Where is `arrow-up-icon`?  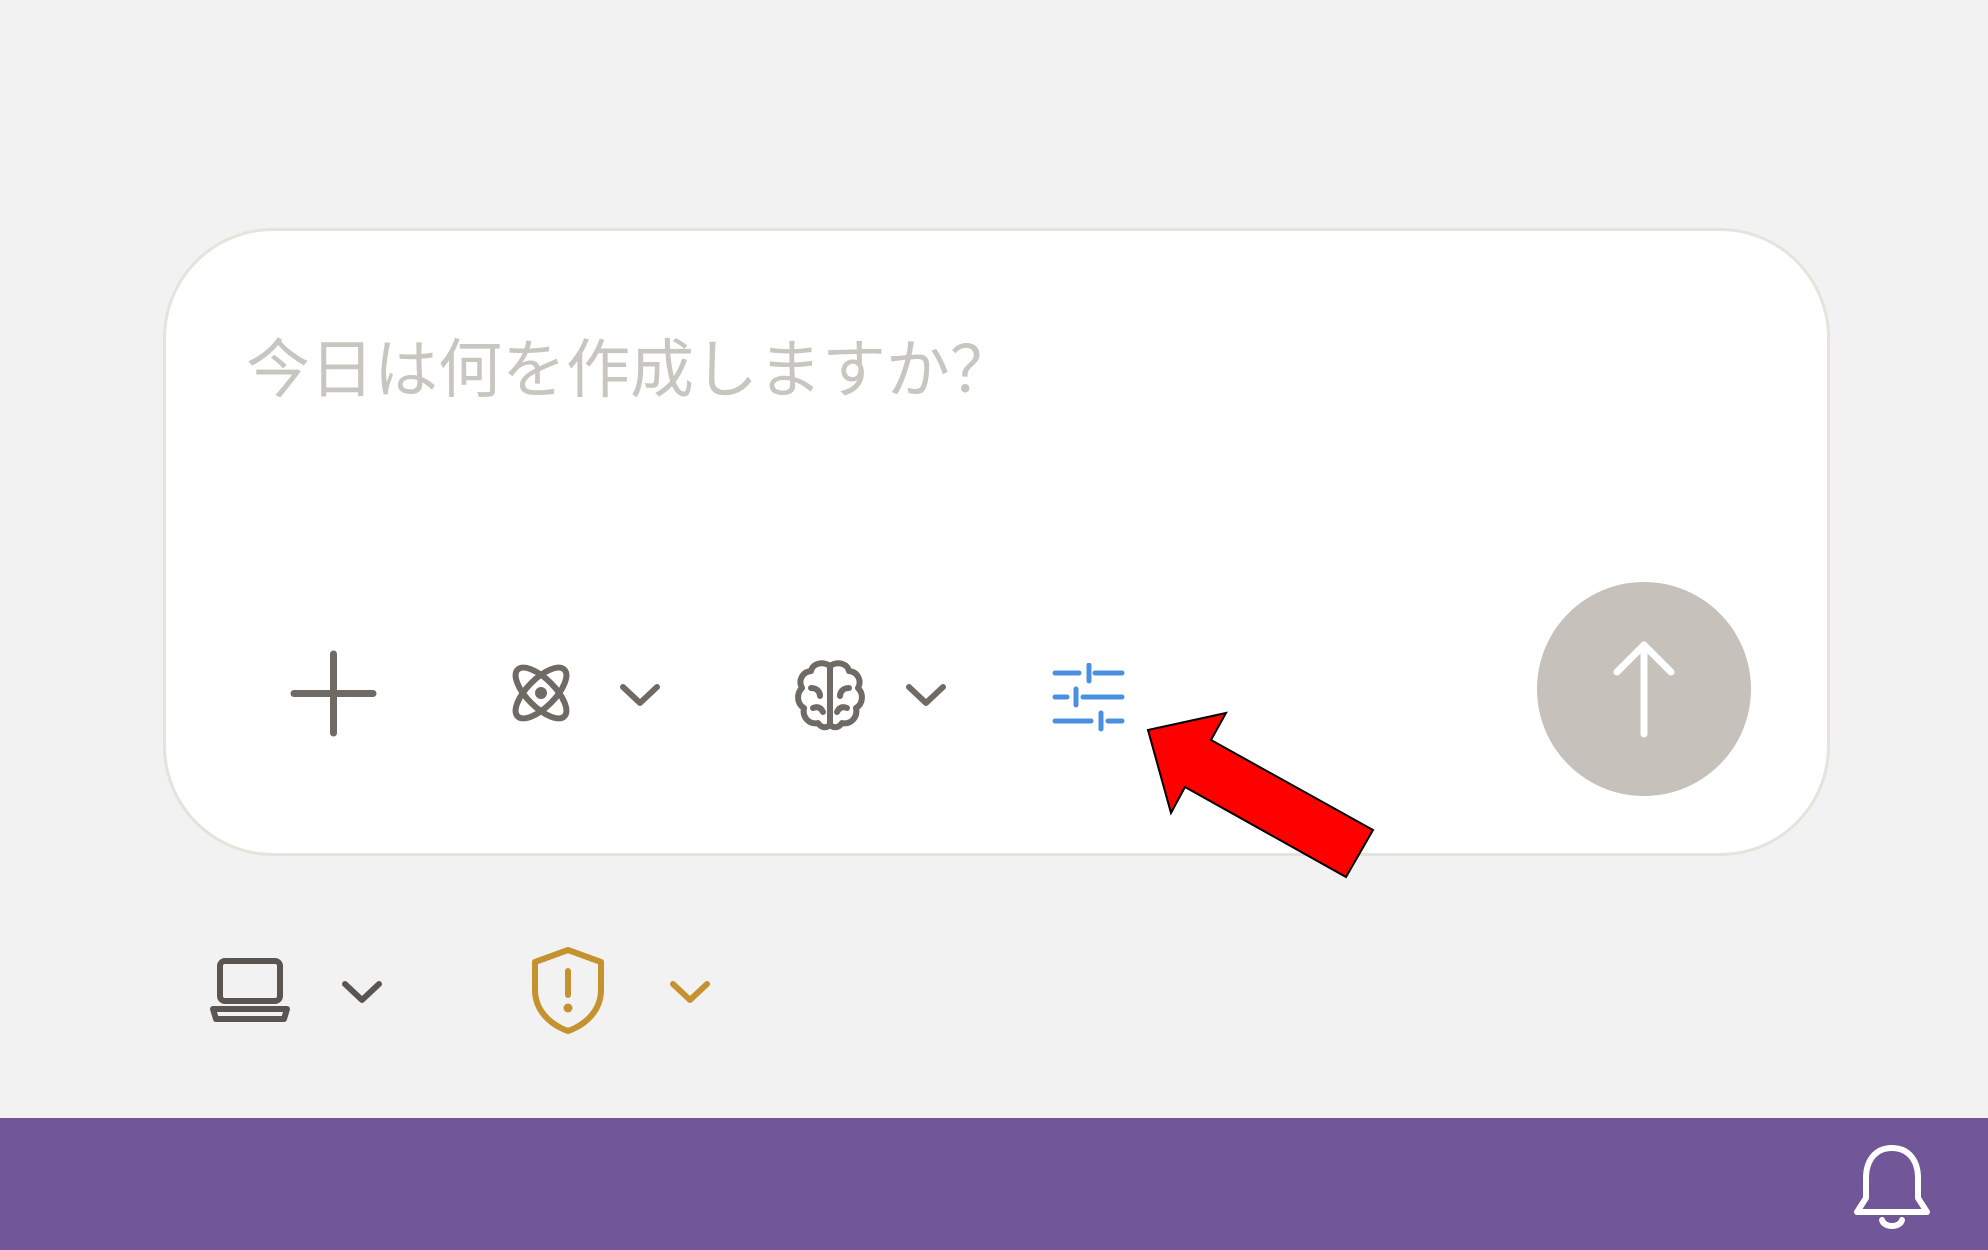 arrow-up-icon is located at coordinates (1644, 689).